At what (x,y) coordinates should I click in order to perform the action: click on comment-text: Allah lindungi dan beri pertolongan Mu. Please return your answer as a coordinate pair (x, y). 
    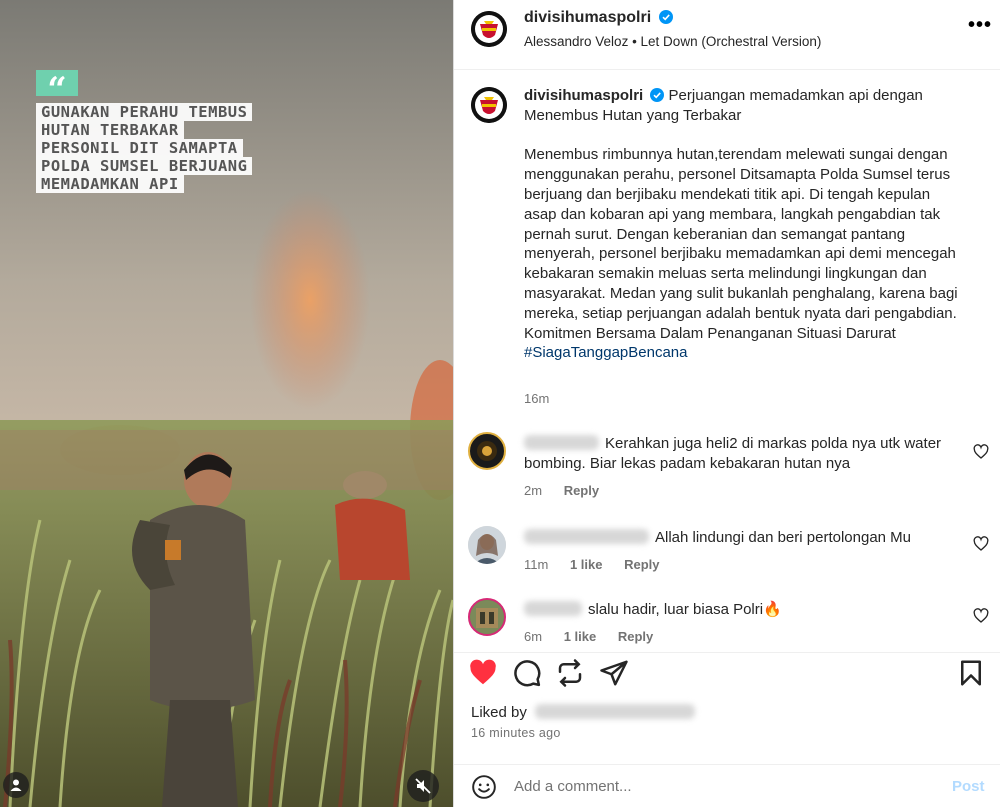
    Looking at the image, I should click on (734, 538).